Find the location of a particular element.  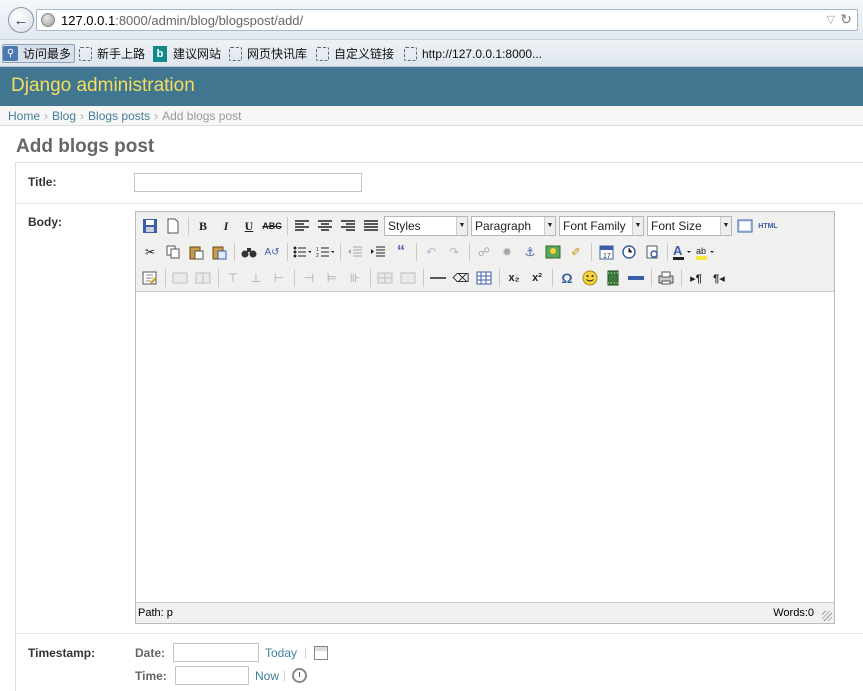

breadcrumb-home: Home is located at coordinates (24, 116).